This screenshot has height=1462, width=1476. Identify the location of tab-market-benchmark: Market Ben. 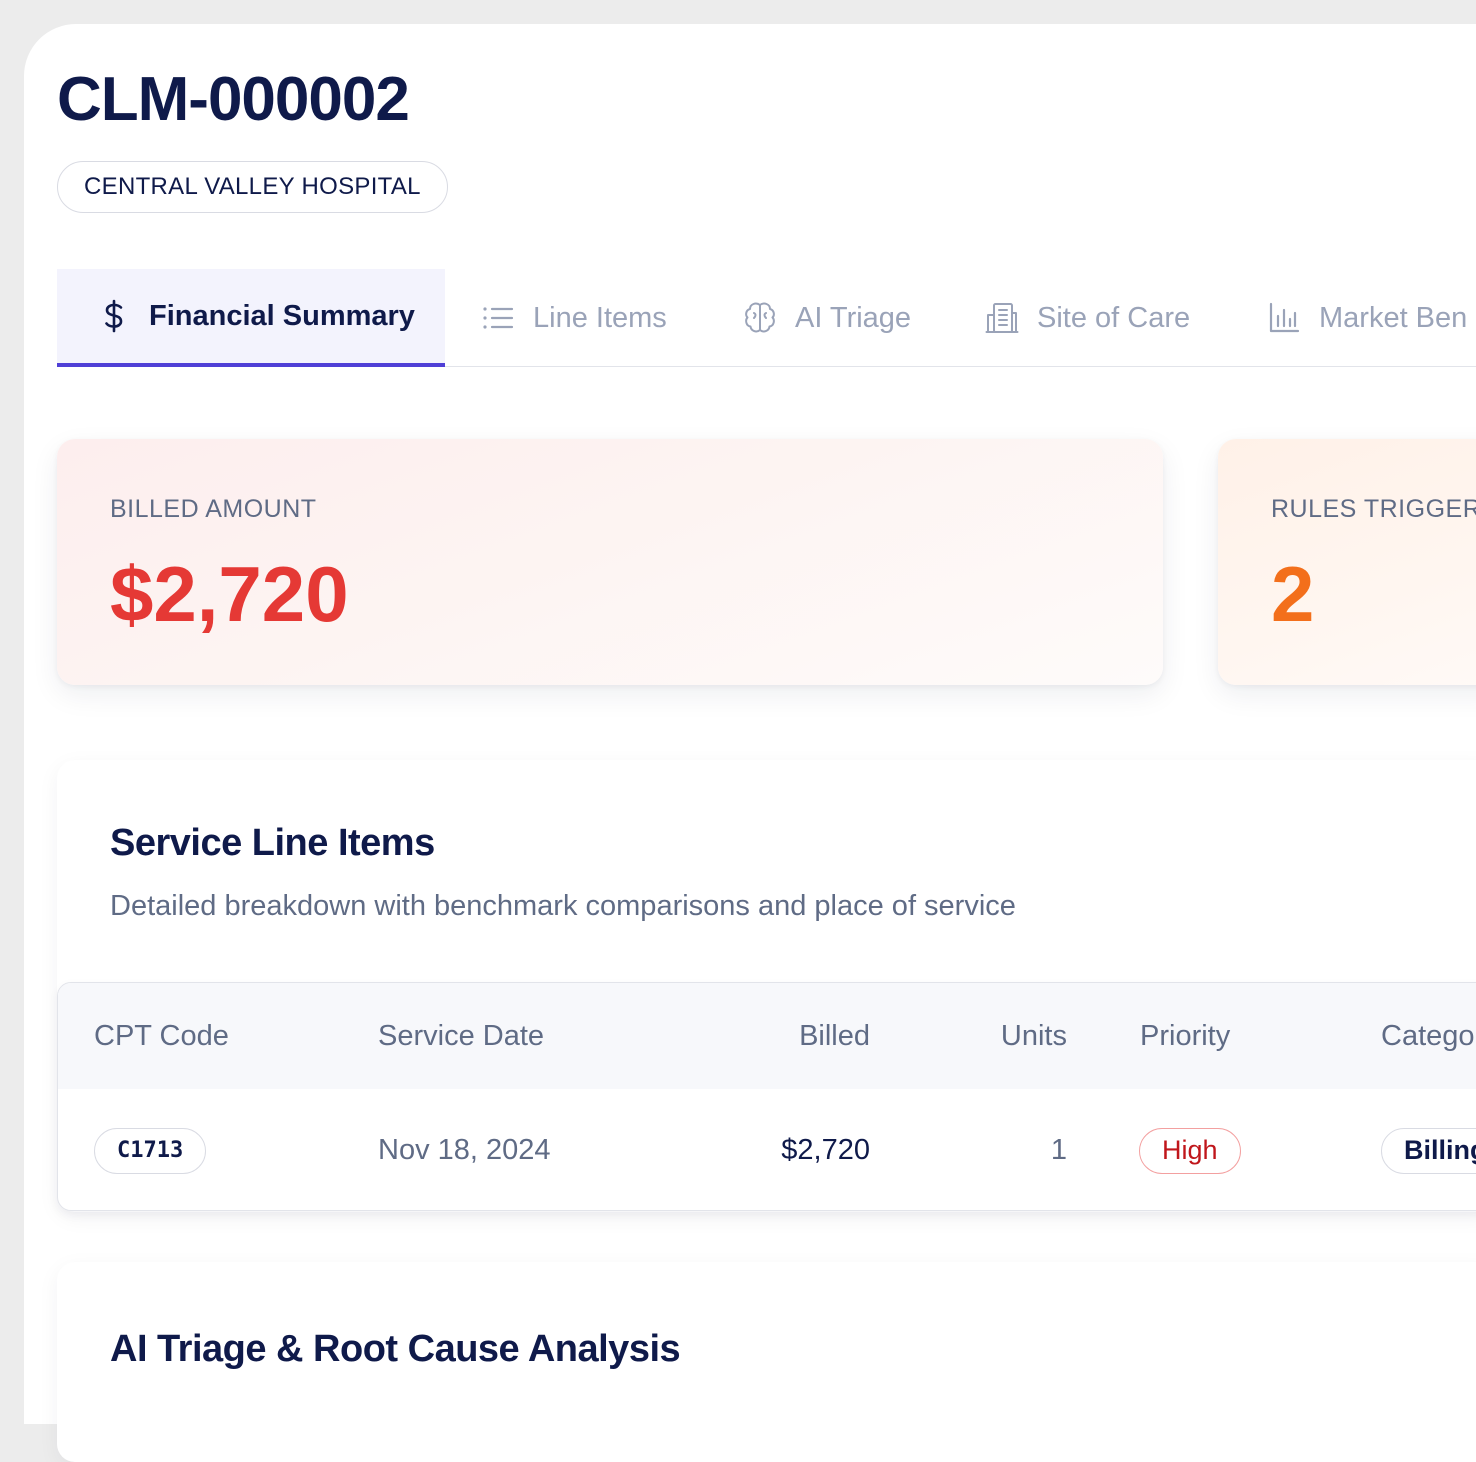
(1367, 318).